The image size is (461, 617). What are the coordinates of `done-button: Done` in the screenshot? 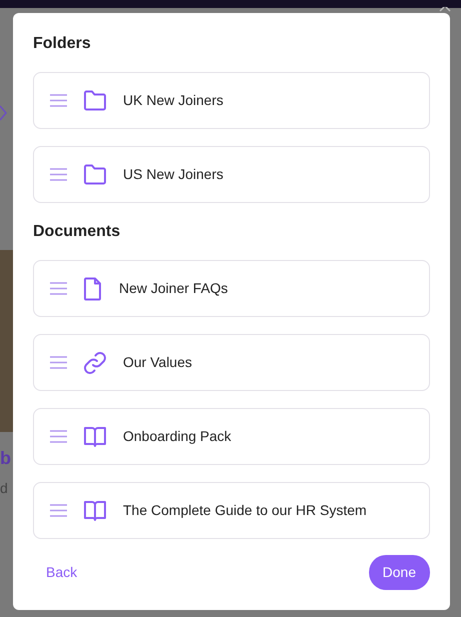 It's located at (399, 572).